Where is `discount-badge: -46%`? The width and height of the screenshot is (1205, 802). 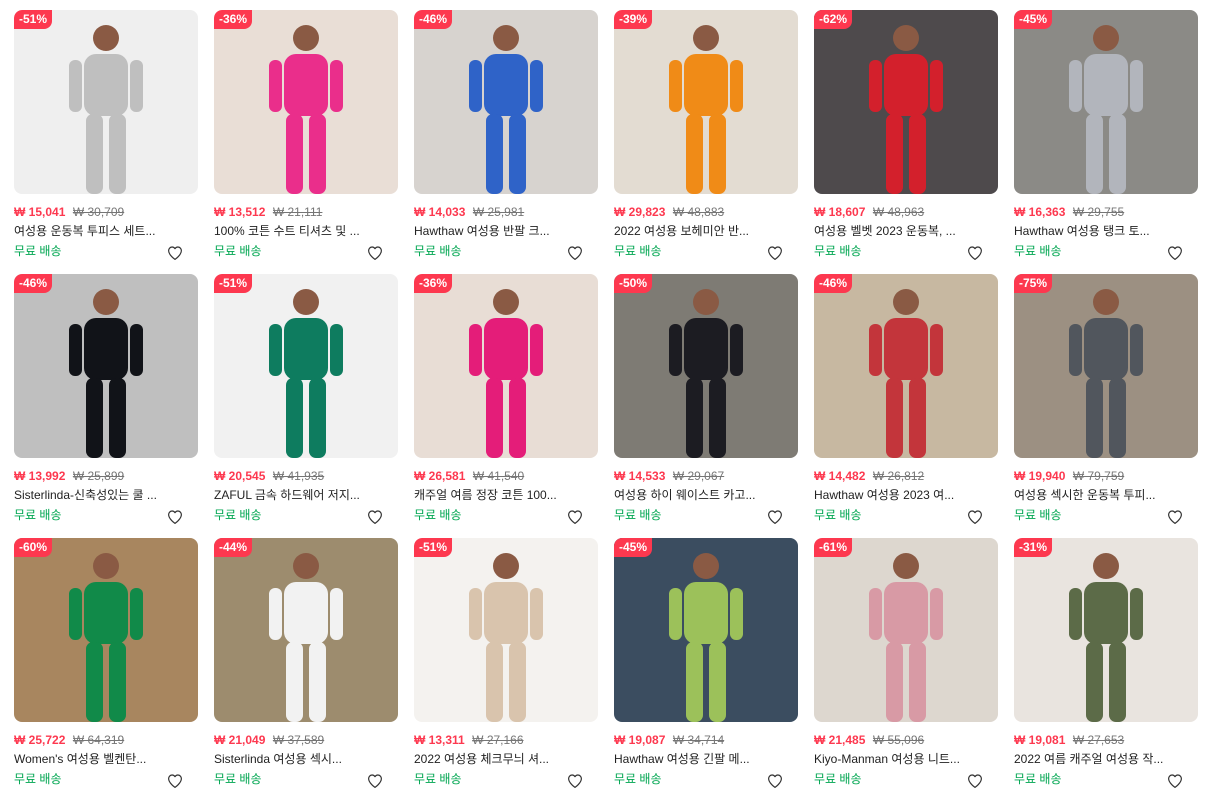 discount-badge: -46% is located at coordinates (33, 283).